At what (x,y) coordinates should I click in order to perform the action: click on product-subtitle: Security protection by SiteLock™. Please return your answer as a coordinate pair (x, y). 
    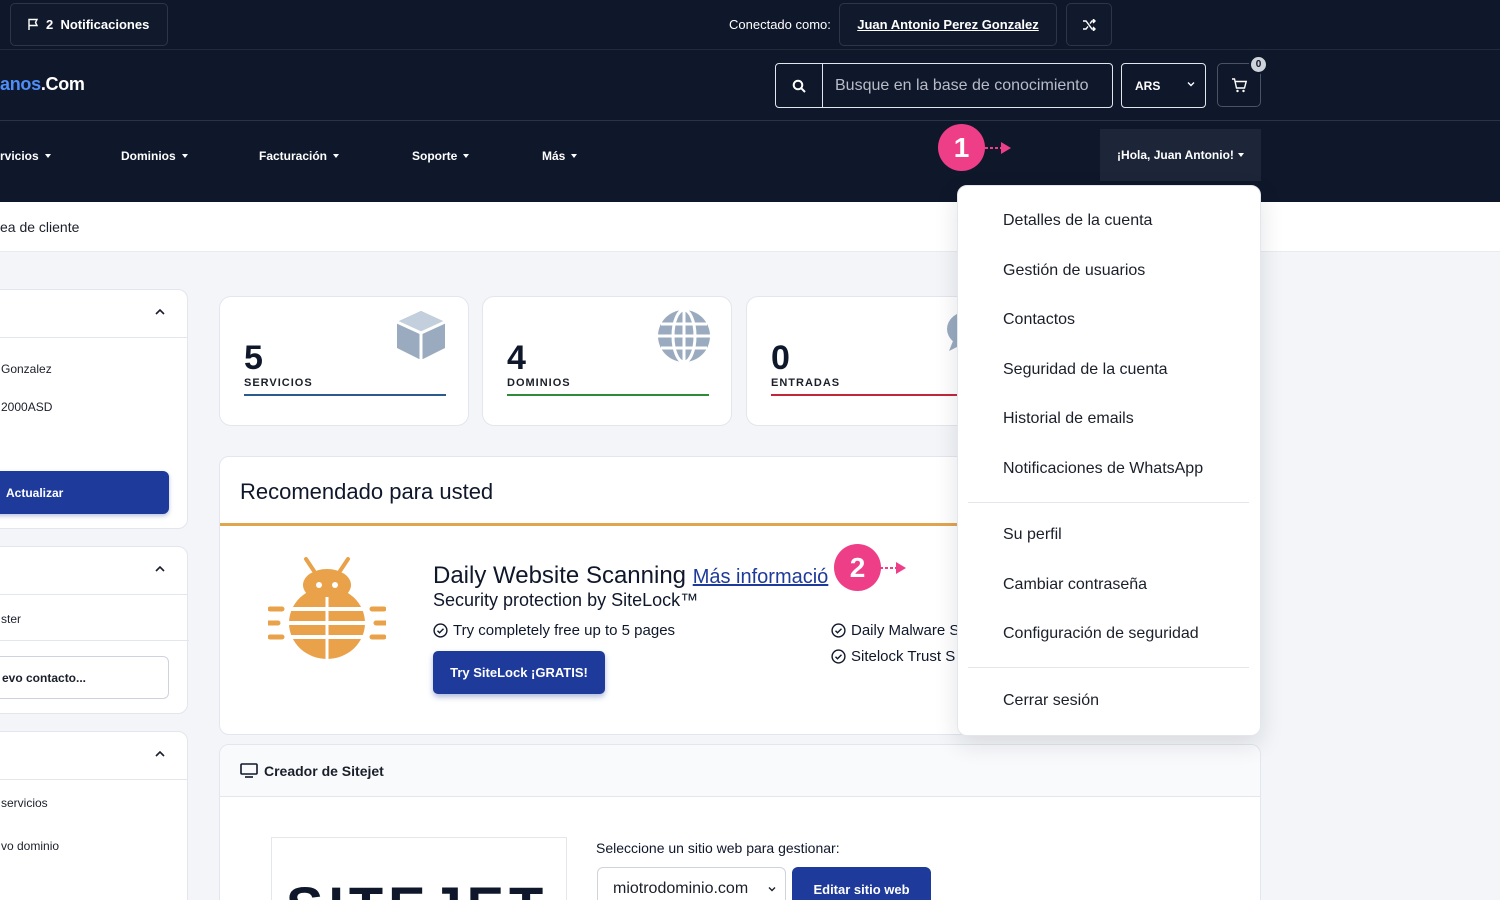
    Looking at the image, I should click on (566, 600).